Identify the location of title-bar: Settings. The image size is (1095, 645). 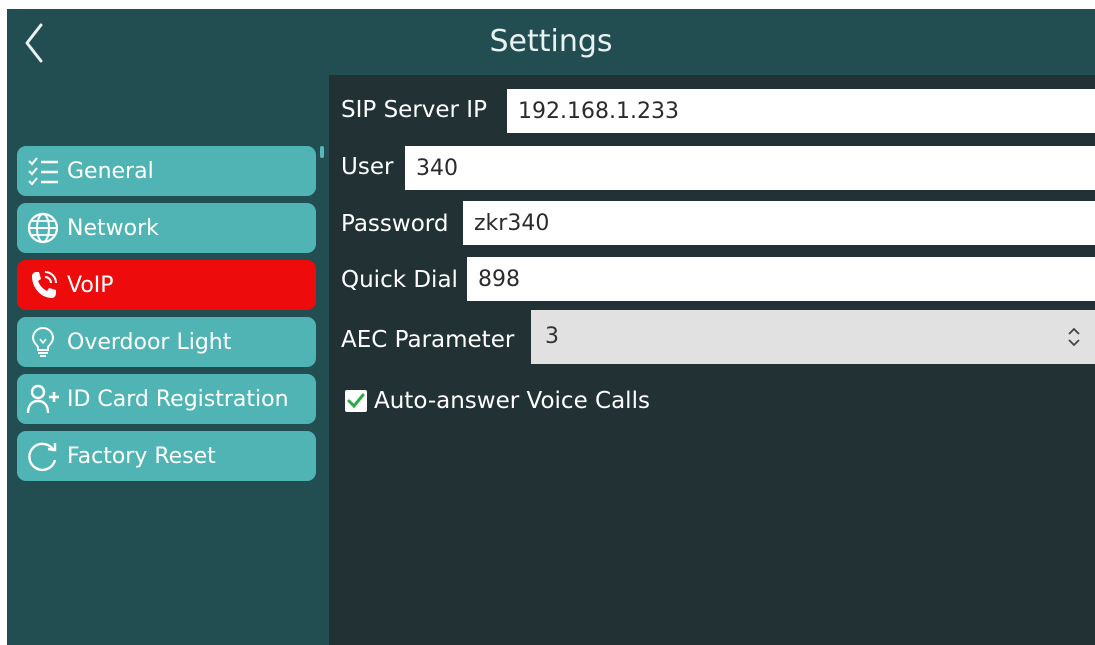
(551, 42).